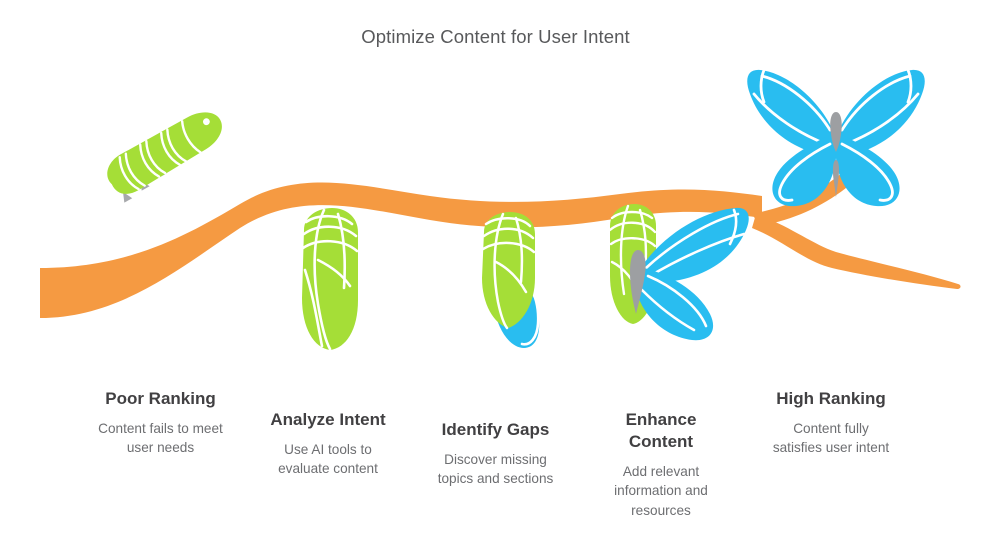 This screenshot has height=558, width=991. What do you see at coordinates (836, 137) in the screenshot?
I see `butterfly-full-icon` at bounding box center [836, 137].